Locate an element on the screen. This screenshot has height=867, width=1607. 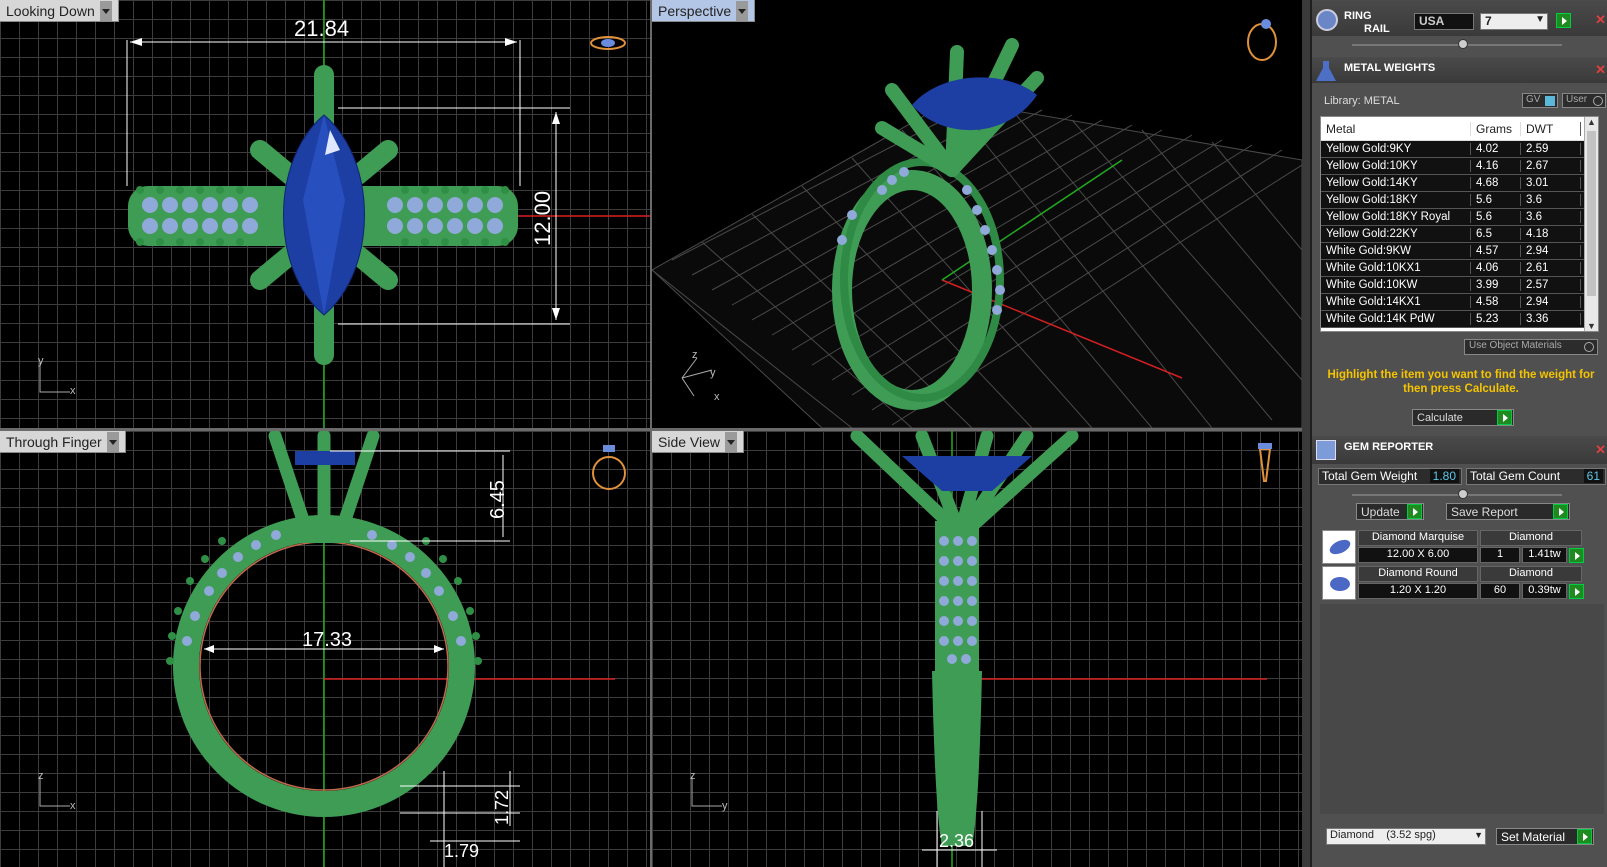
metal-name: White Gold:14K PdW is located at coordinates (1396, 319).